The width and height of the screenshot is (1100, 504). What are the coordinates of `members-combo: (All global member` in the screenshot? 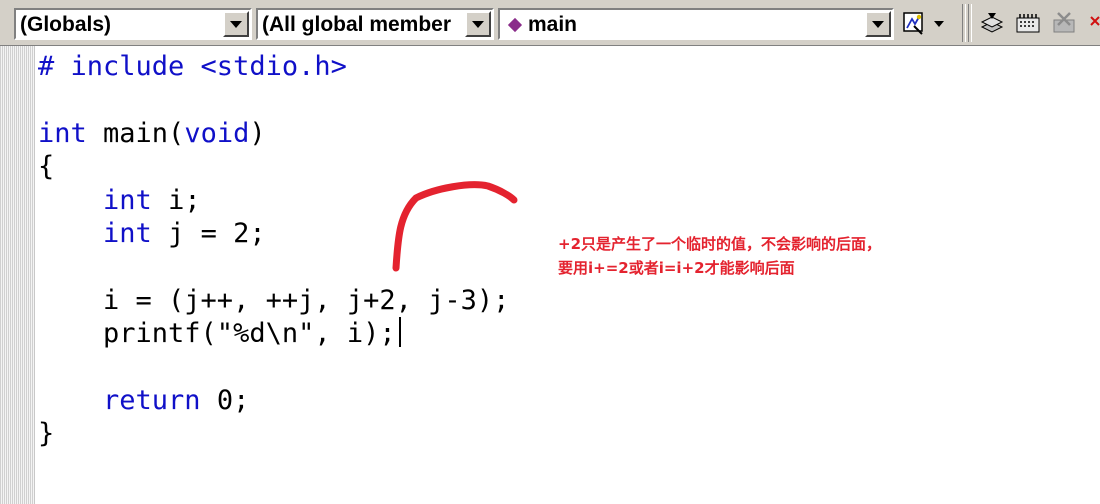 It's located at (375, 24).